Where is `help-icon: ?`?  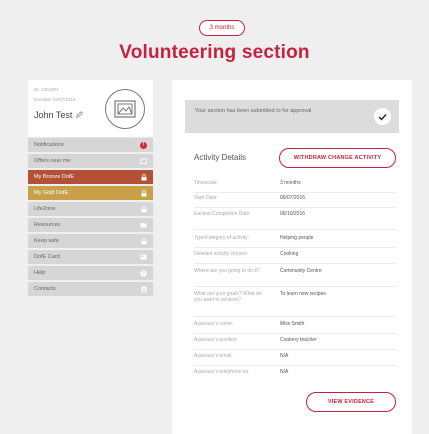
help-icon: ? is located at coordinates (143, 273).